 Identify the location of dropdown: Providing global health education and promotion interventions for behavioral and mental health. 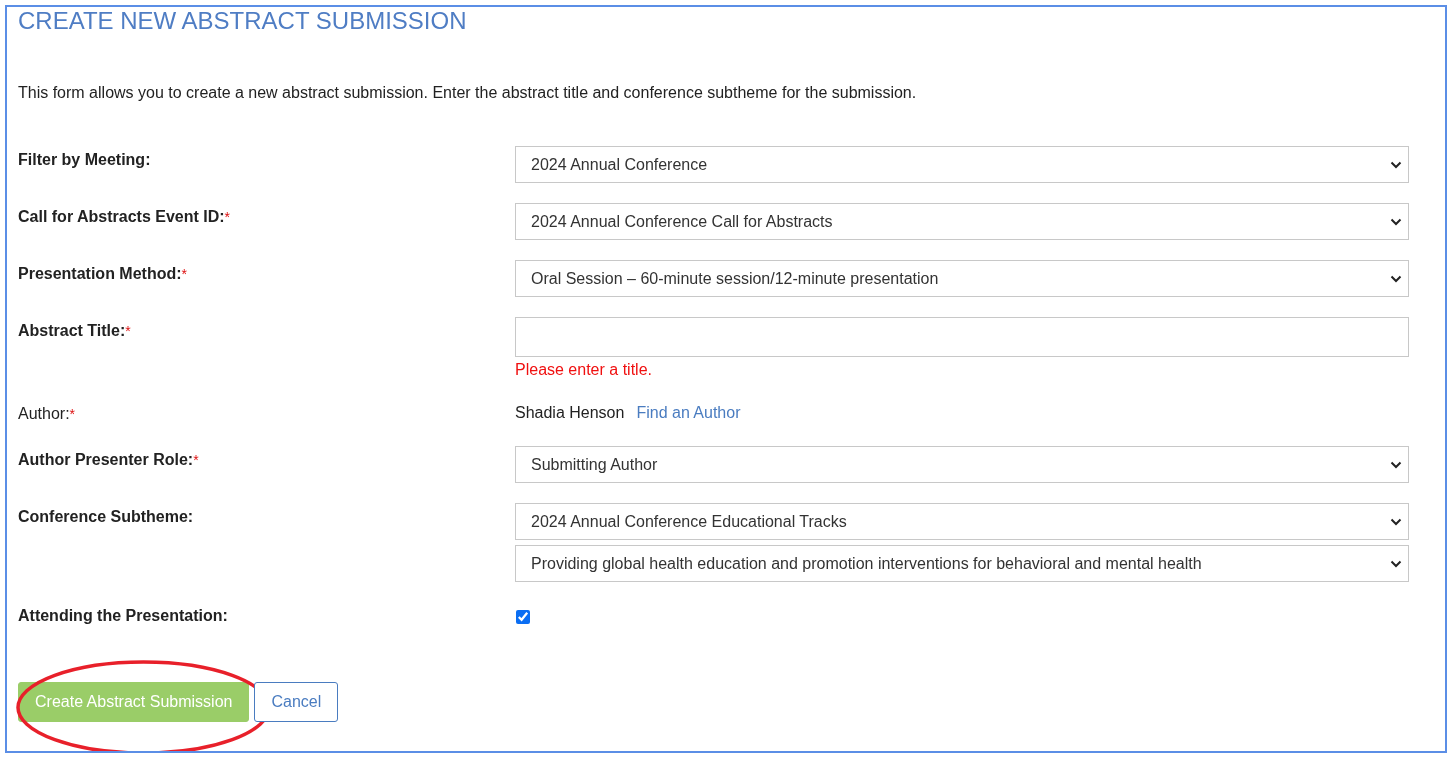
(962, 563).